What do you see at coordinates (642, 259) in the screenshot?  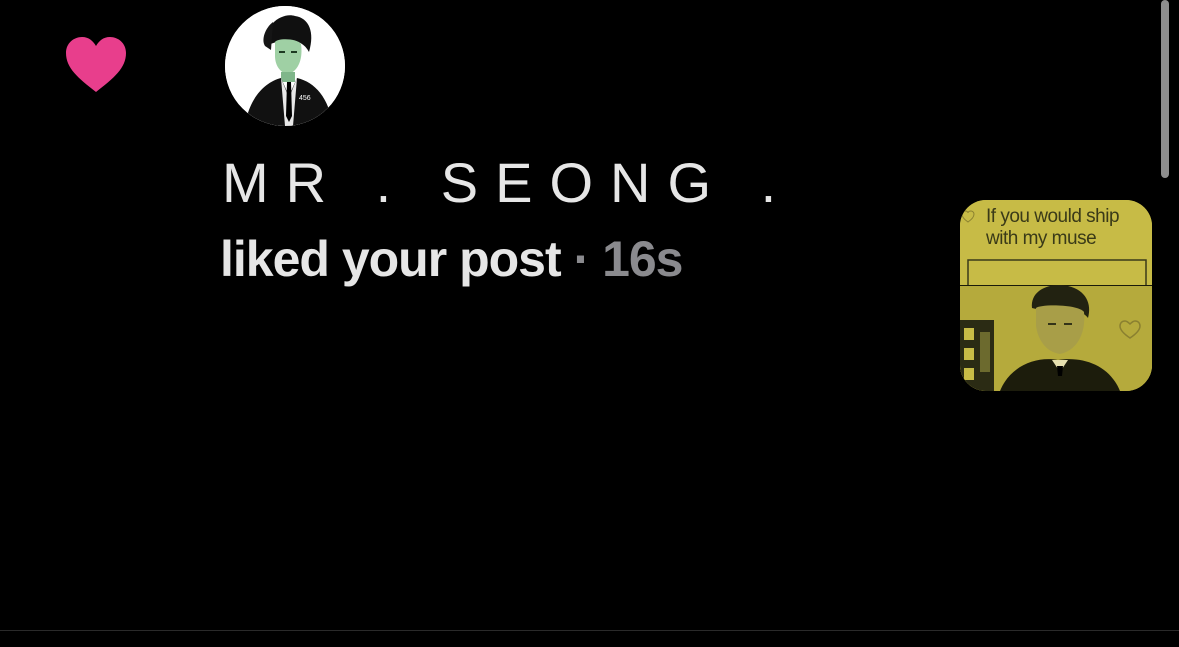 I see `timestamp: 16s` at bounding box center [642, 259].